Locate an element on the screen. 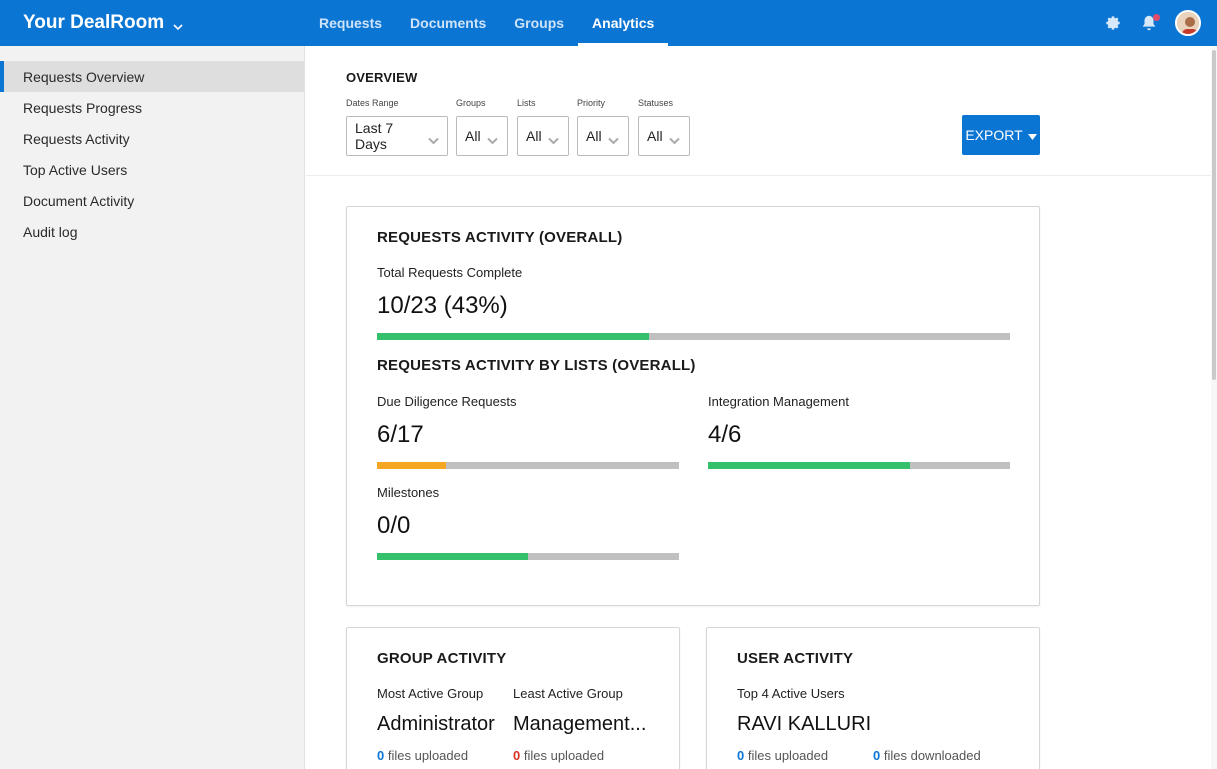 The width and height of the screenshot is (1217, 769). filter-priority: Priority All is located at coordinates (603, 127).